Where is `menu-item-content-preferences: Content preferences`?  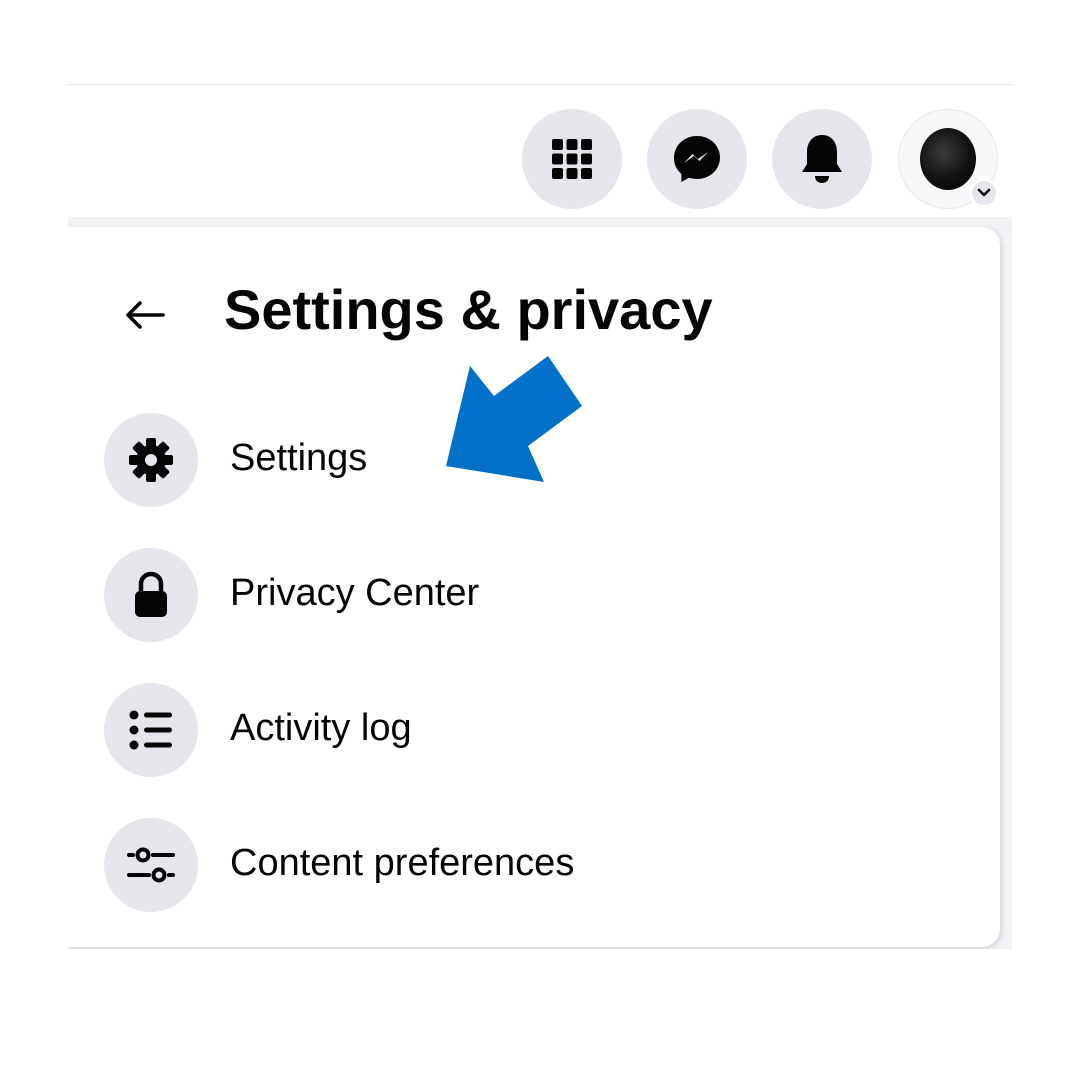
menu-item-content-preferences: Content preferences is located at coordinates (524, 866).